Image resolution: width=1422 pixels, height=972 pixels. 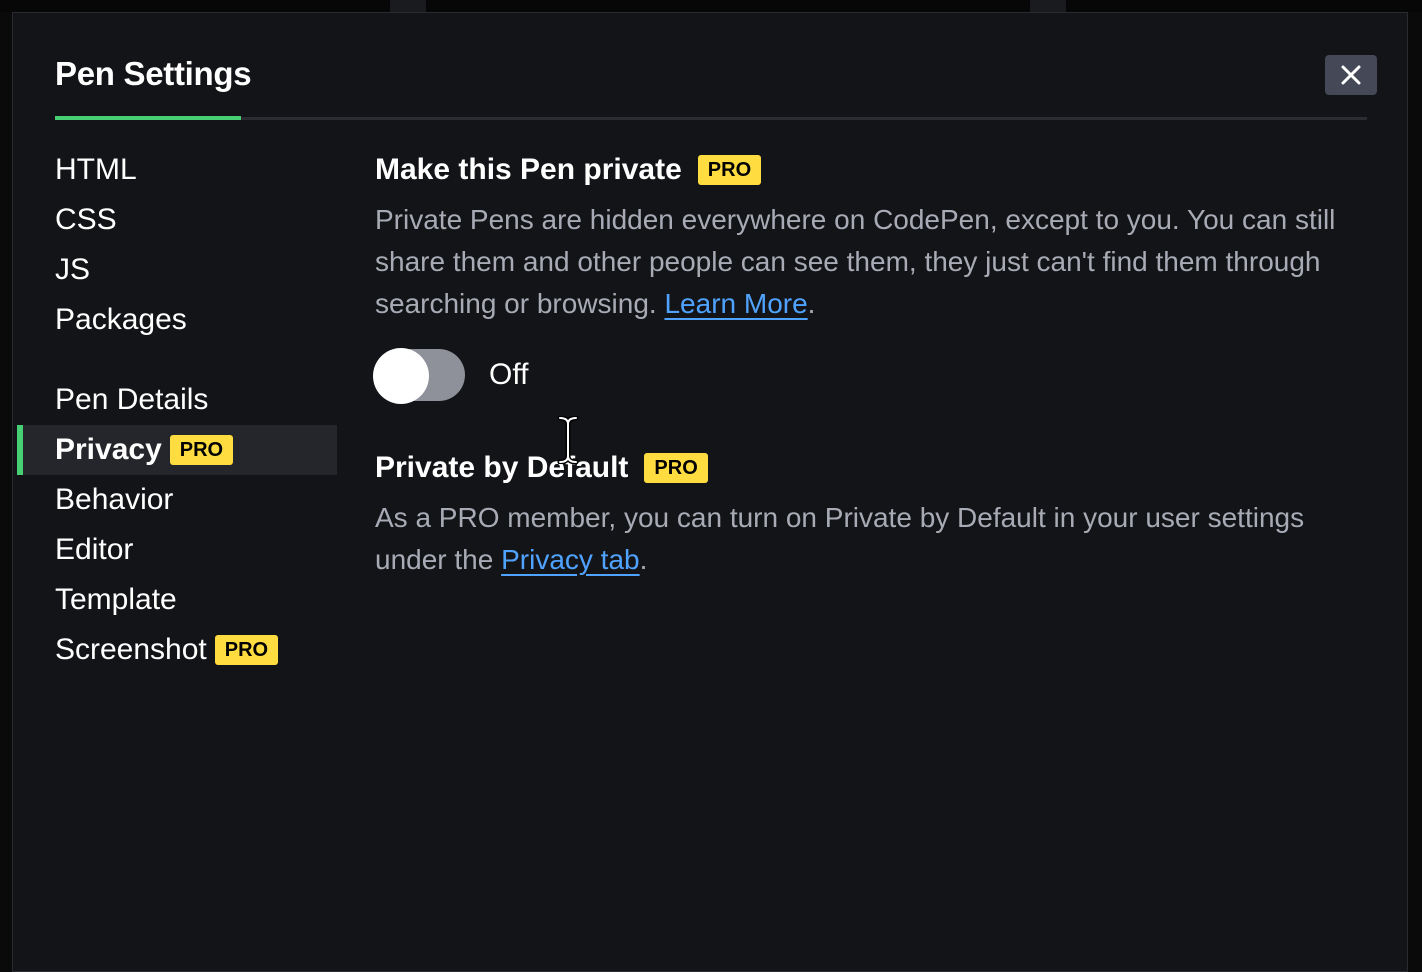 I want to click on close-button, so click(x=1351, y=75).